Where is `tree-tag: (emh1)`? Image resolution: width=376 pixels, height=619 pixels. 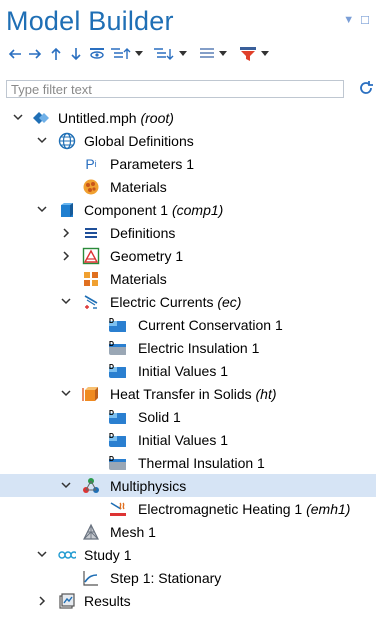
tree-tag: (emh1) is located at coordinates (328, 508).